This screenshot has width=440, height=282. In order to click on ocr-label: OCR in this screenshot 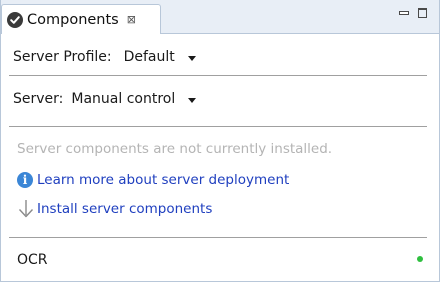, I will do `click(32, 260)`.